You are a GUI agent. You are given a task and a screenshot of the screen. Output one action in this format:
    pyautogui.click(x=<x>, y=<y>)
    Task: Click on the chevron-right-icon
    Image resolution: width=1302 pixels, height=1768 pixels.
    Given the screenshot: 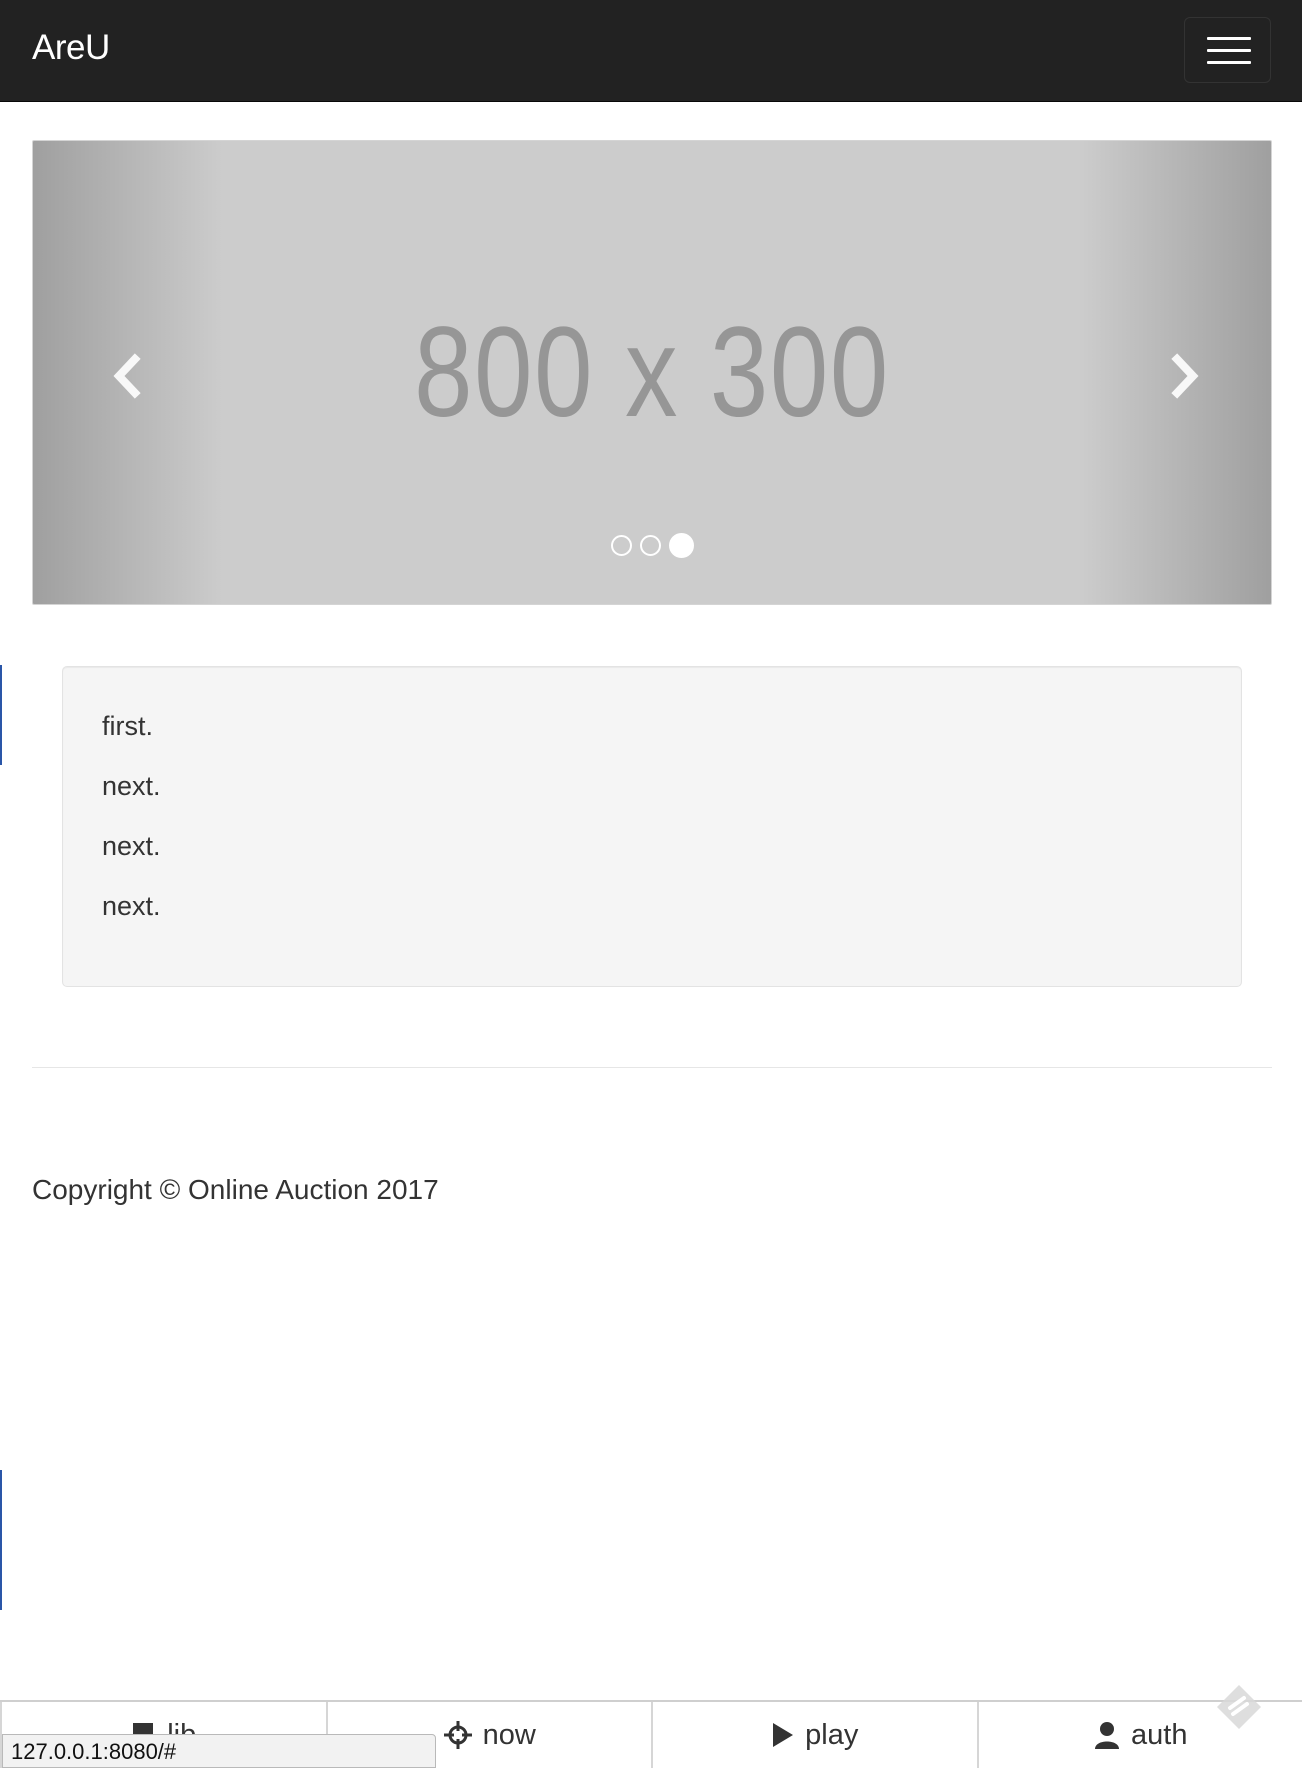 What is the action you would take?
    pyautogui.click(x=1185, y=376)
    